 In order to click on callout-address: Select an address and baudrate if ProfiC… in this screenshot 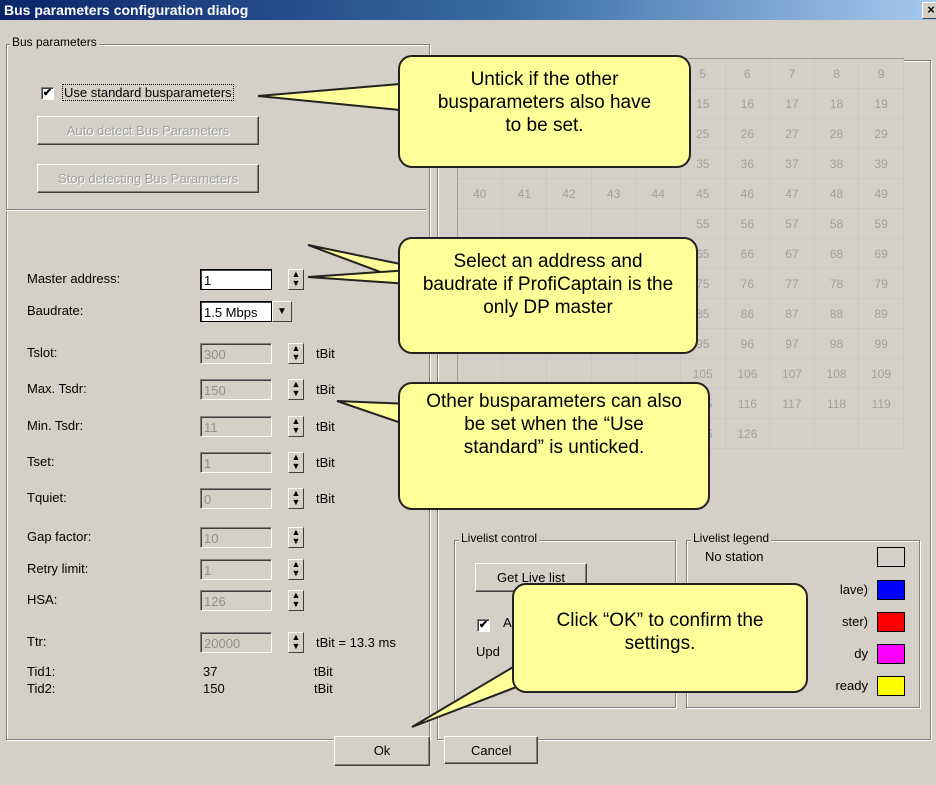, I will do `click(548, 295)`.